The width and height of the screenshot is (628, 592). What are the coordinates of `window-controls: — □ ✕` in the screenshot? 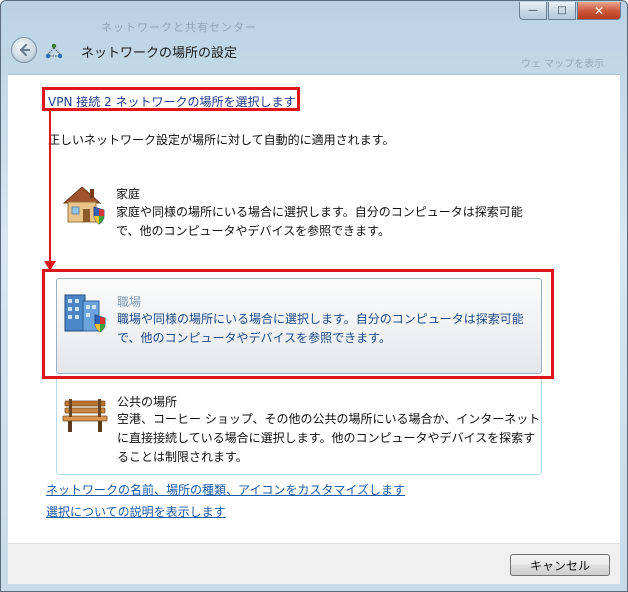 It's located at (570, 11).